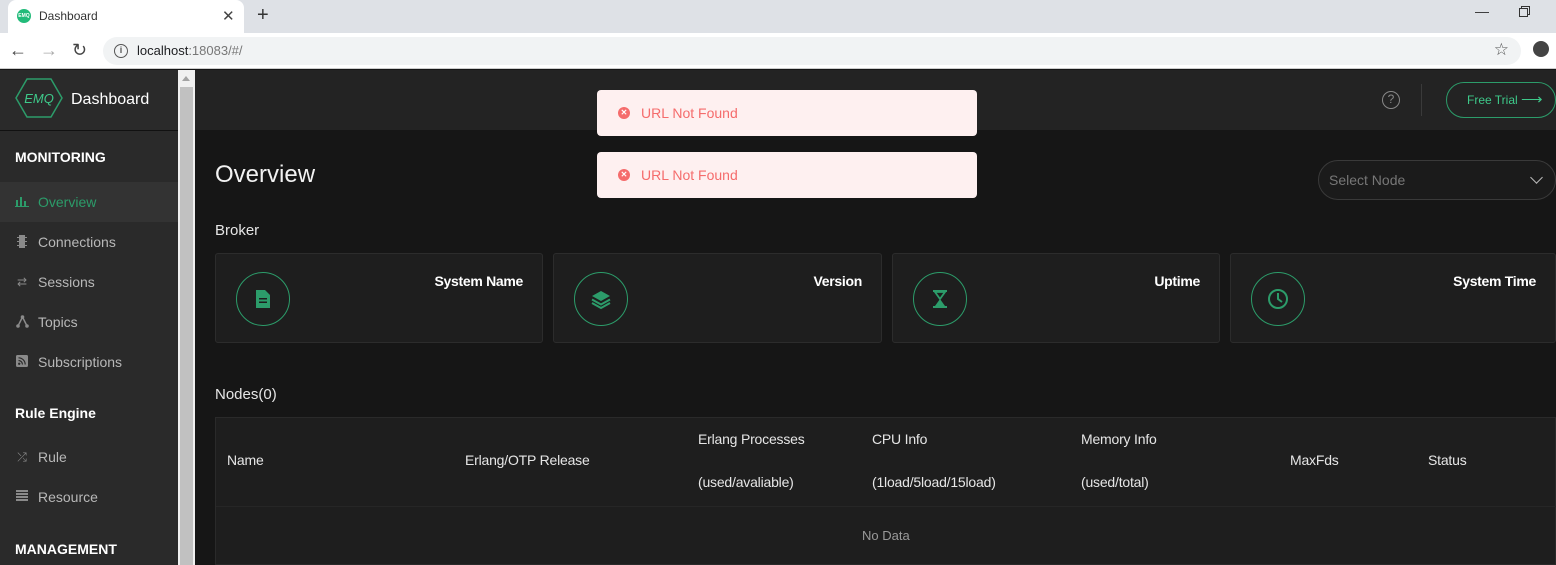 Image resolution: width=1556 pixels, height=565 pixels. I want to click on clock-icon, so click(1278, 299).